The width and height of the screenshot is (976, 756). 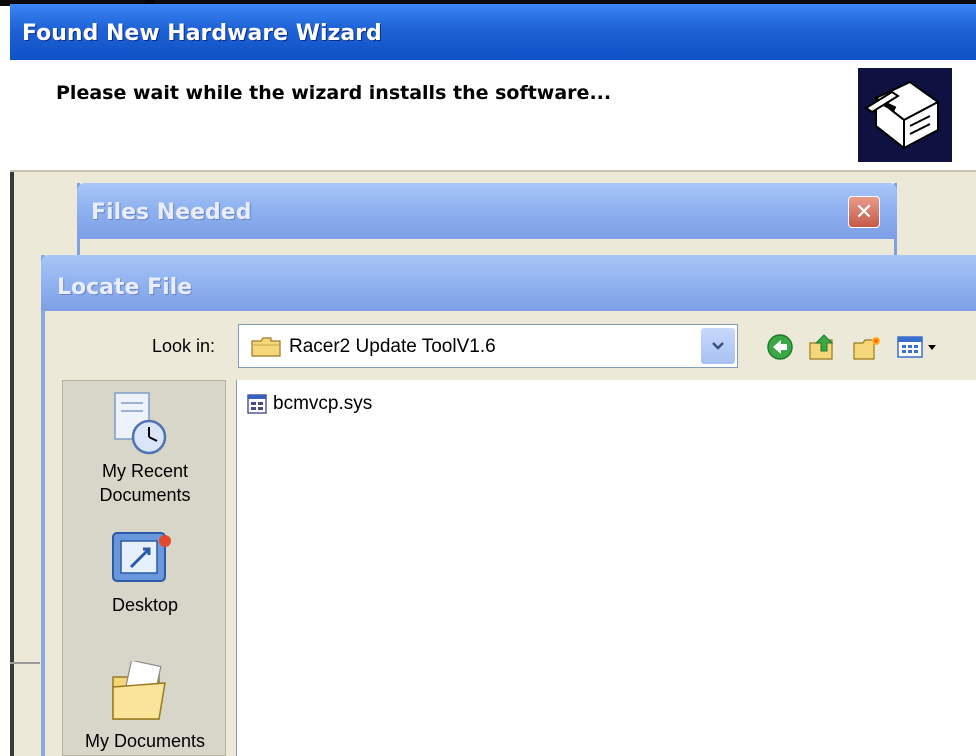 I want to click on look-in-label: Look in:, so click(x=184, y=346).